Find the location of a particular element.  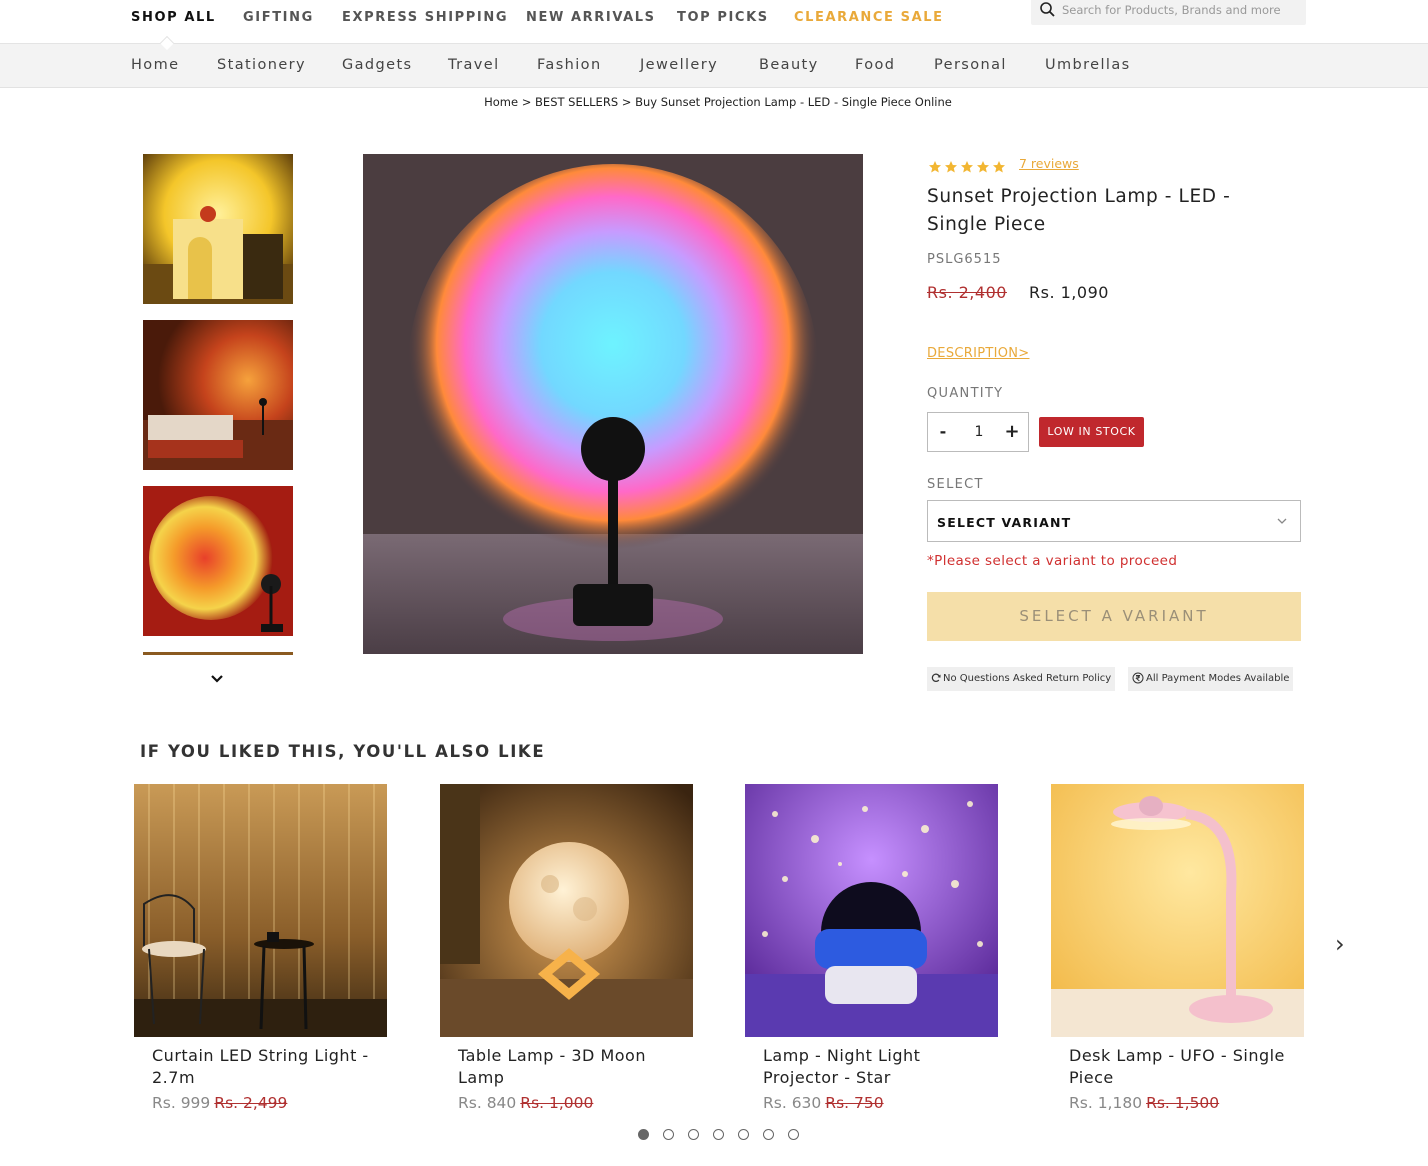

returns-badge: No Questions Asked Return Policy is located at coordinates (1021, 679).